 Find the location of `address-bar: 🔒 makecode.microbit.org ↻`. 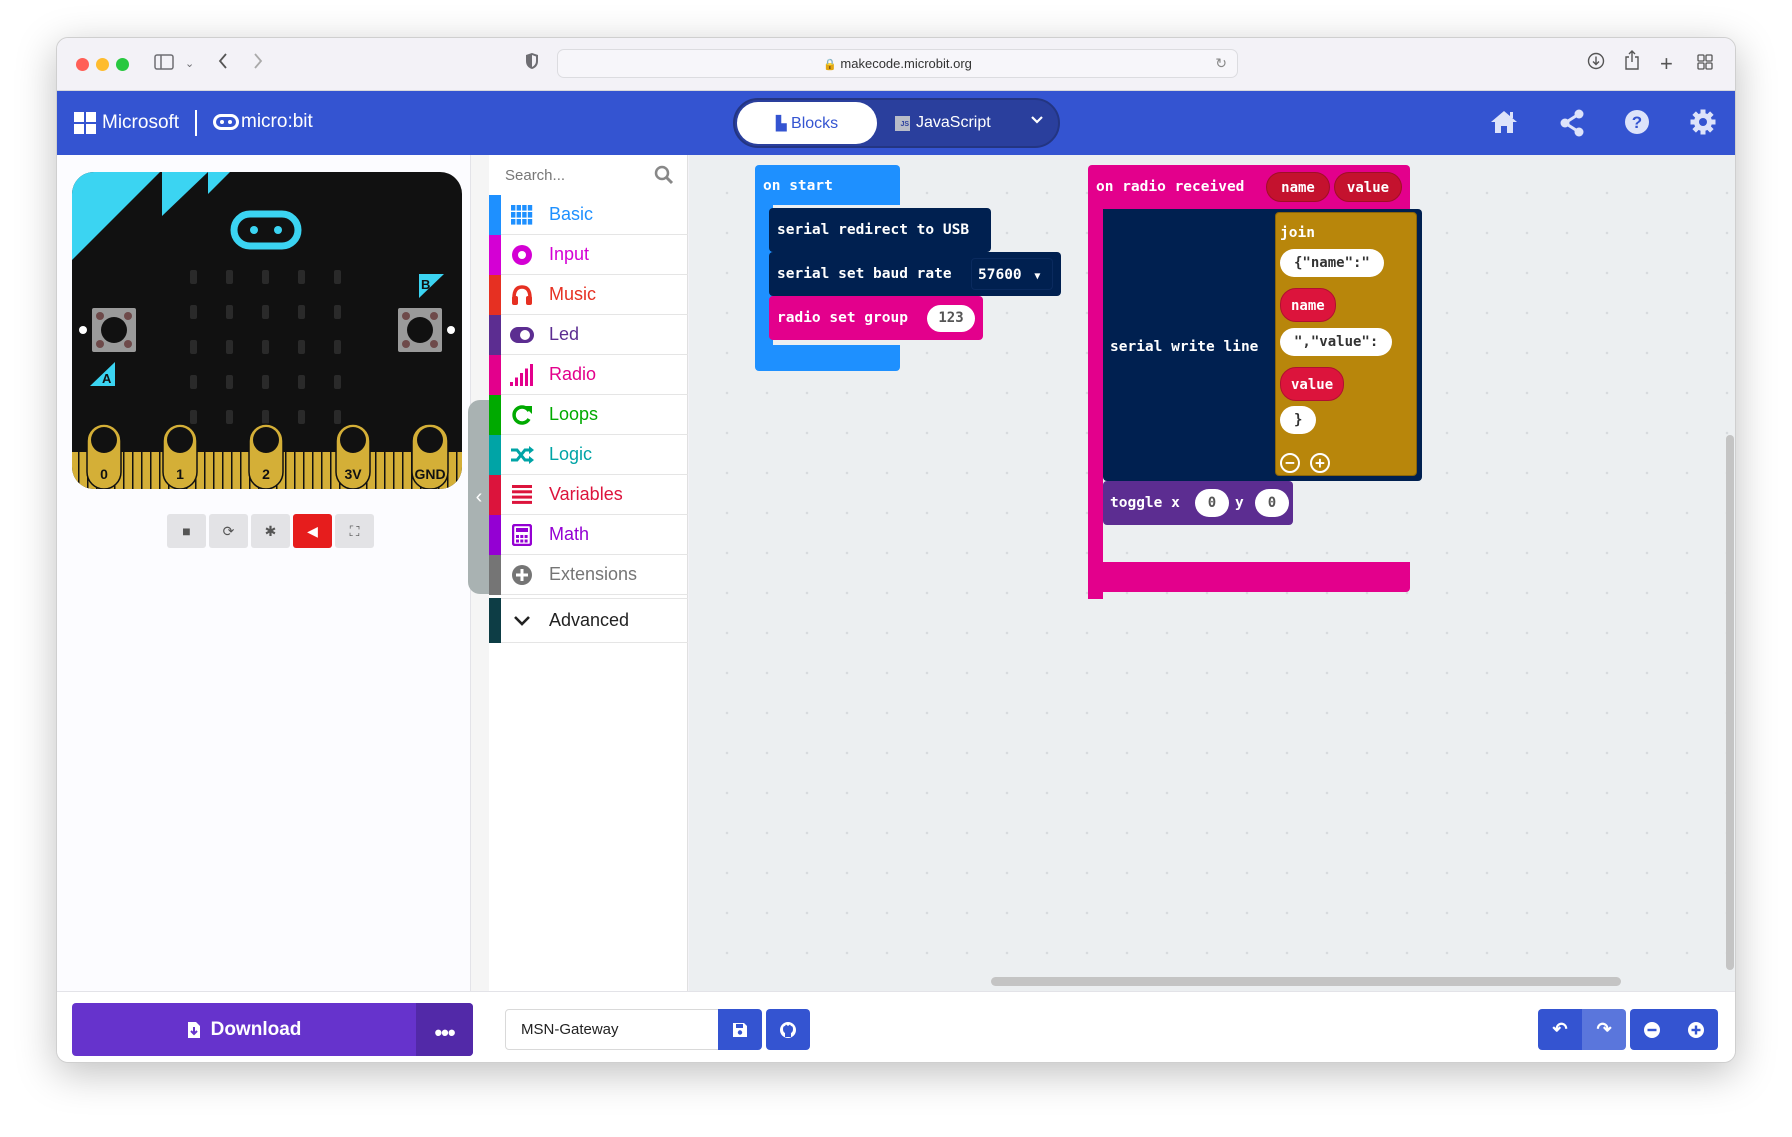

address-bar: 🔒 makecode.microbit.org ↻ is located at coordinates (897, 63).